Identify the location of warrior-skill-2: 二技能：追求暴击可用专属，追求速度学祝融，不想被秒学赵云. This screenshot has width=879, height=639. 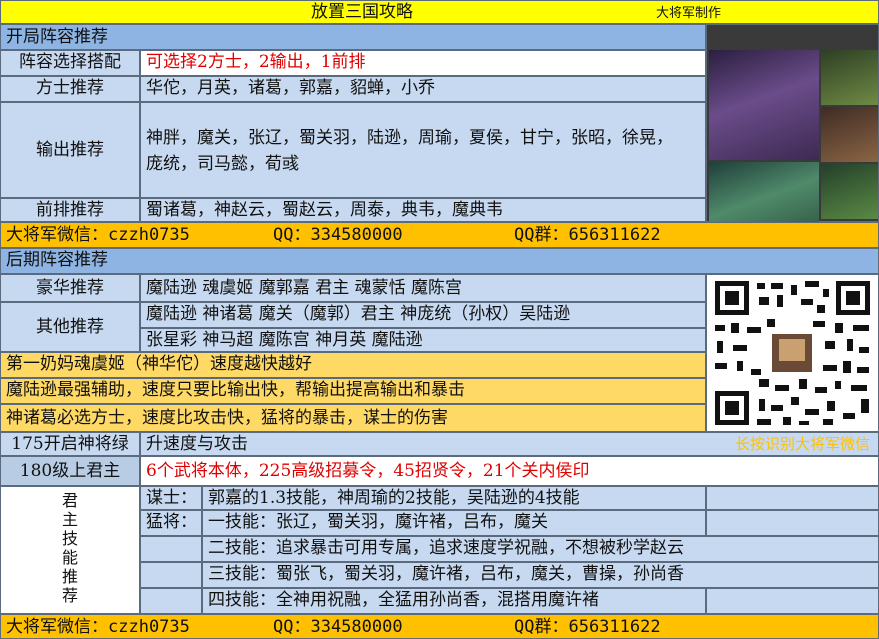
(540, 549).